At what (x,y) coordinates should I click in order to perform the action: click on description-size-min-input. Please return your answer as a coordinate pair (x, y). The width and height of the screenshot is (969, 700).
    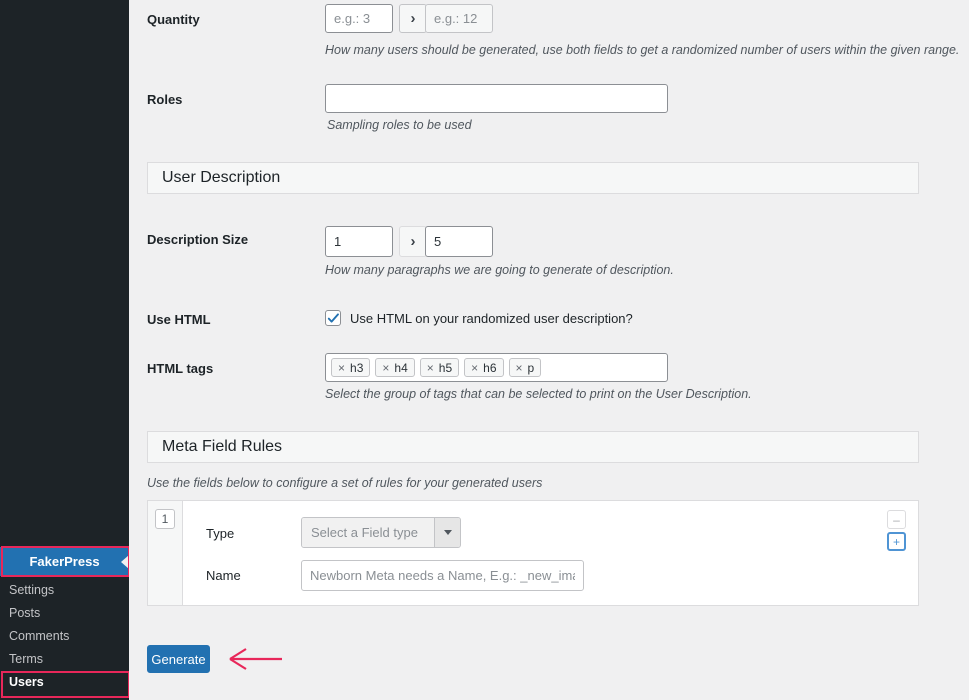
    Looking at the image, I should click on (359, 241).